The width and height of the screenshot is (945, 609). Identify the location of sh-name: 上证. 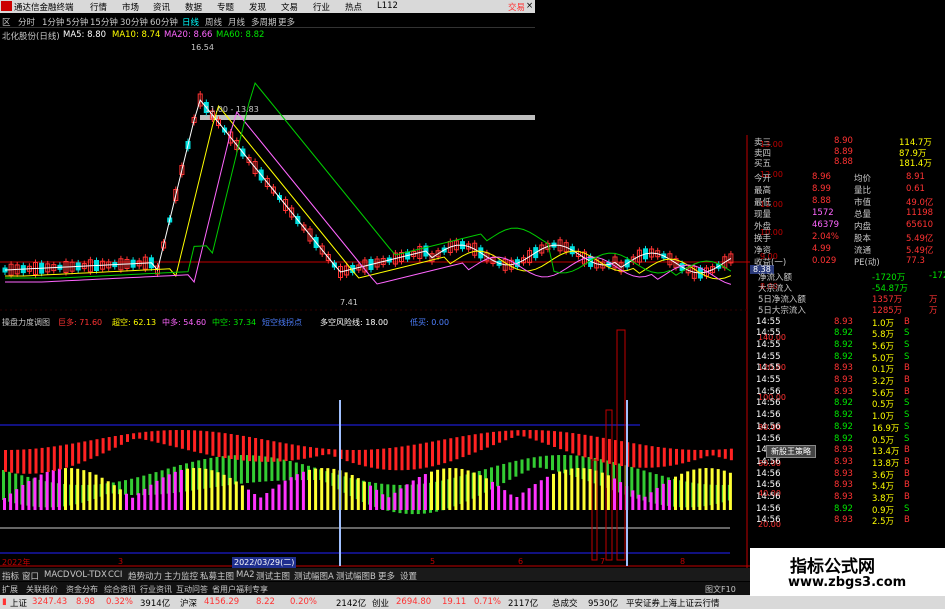
(18, 603).